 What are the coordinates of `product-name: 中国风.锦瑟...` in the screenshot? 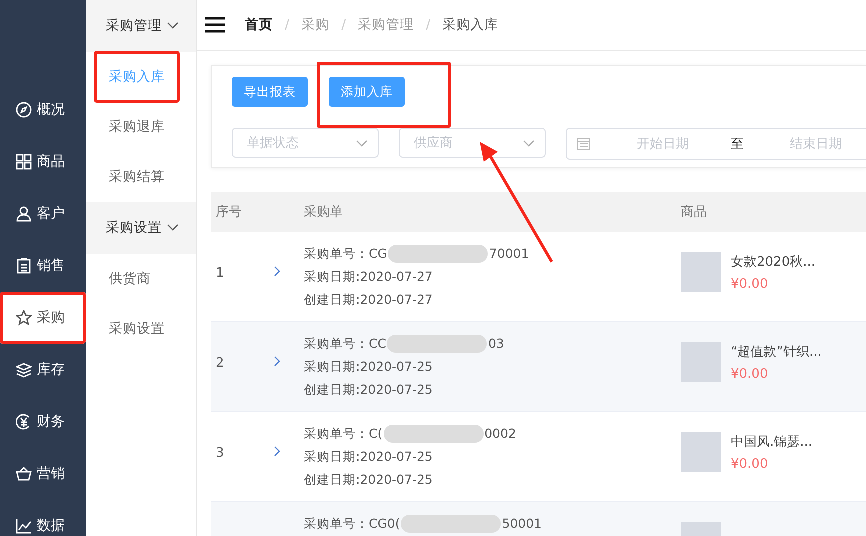 It's located at (772, 442).